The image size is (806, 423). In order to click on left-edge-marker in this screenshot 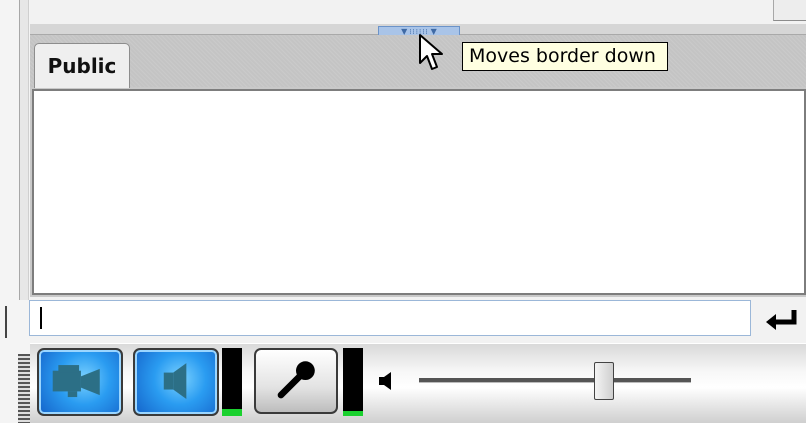, I will do `click(6, 322)`.